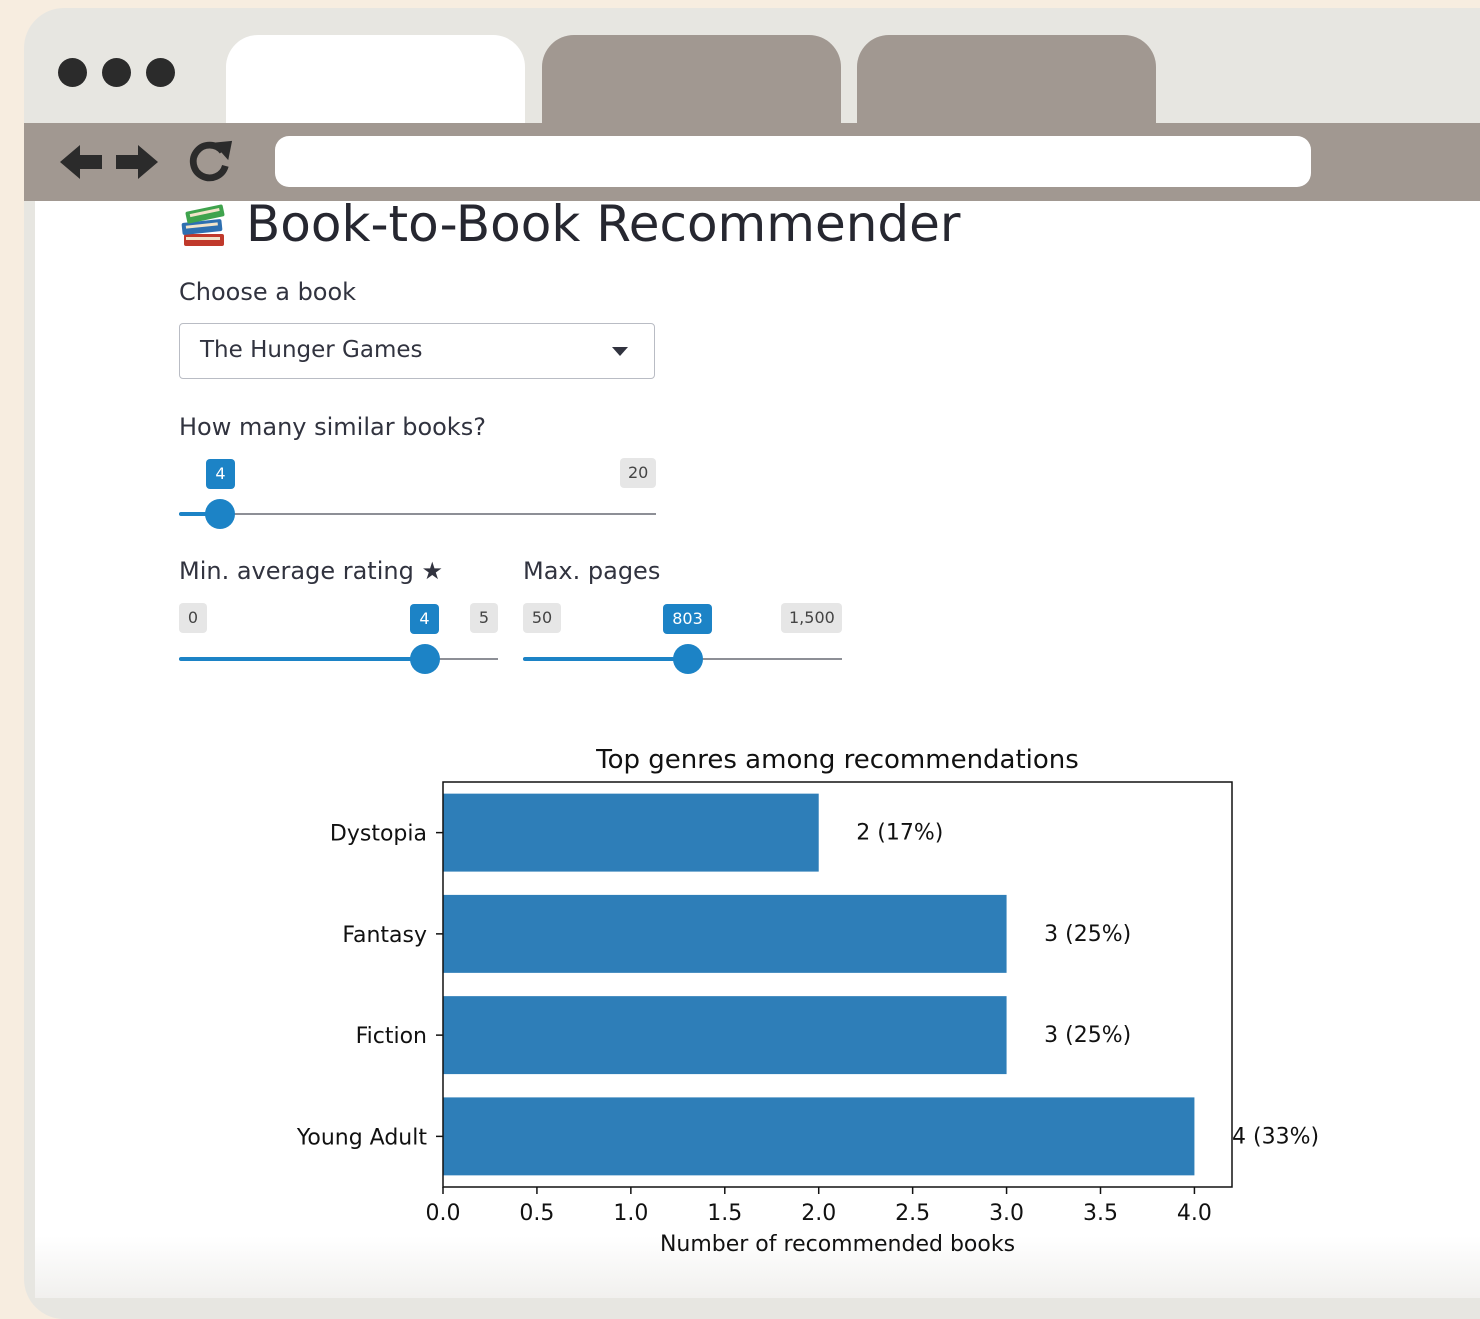 This screenshot has width=1480, height=1319. Describe the element at coordinates (837, 1244) in the screenshot. I see `chart-xlabel: Number of recommended books` at that location.